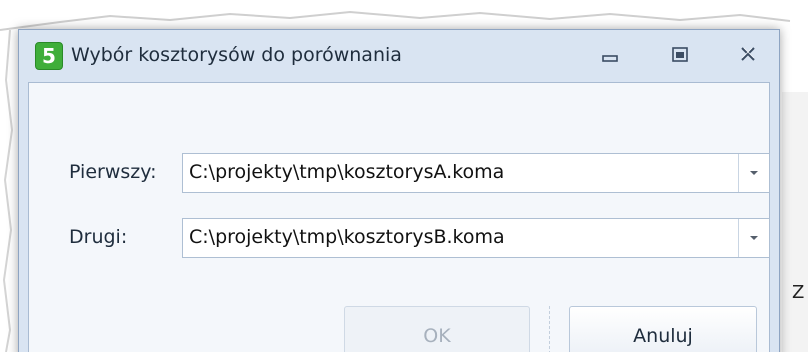  I want to click on first-file-label: Pierwszy:, so click(113, 172).